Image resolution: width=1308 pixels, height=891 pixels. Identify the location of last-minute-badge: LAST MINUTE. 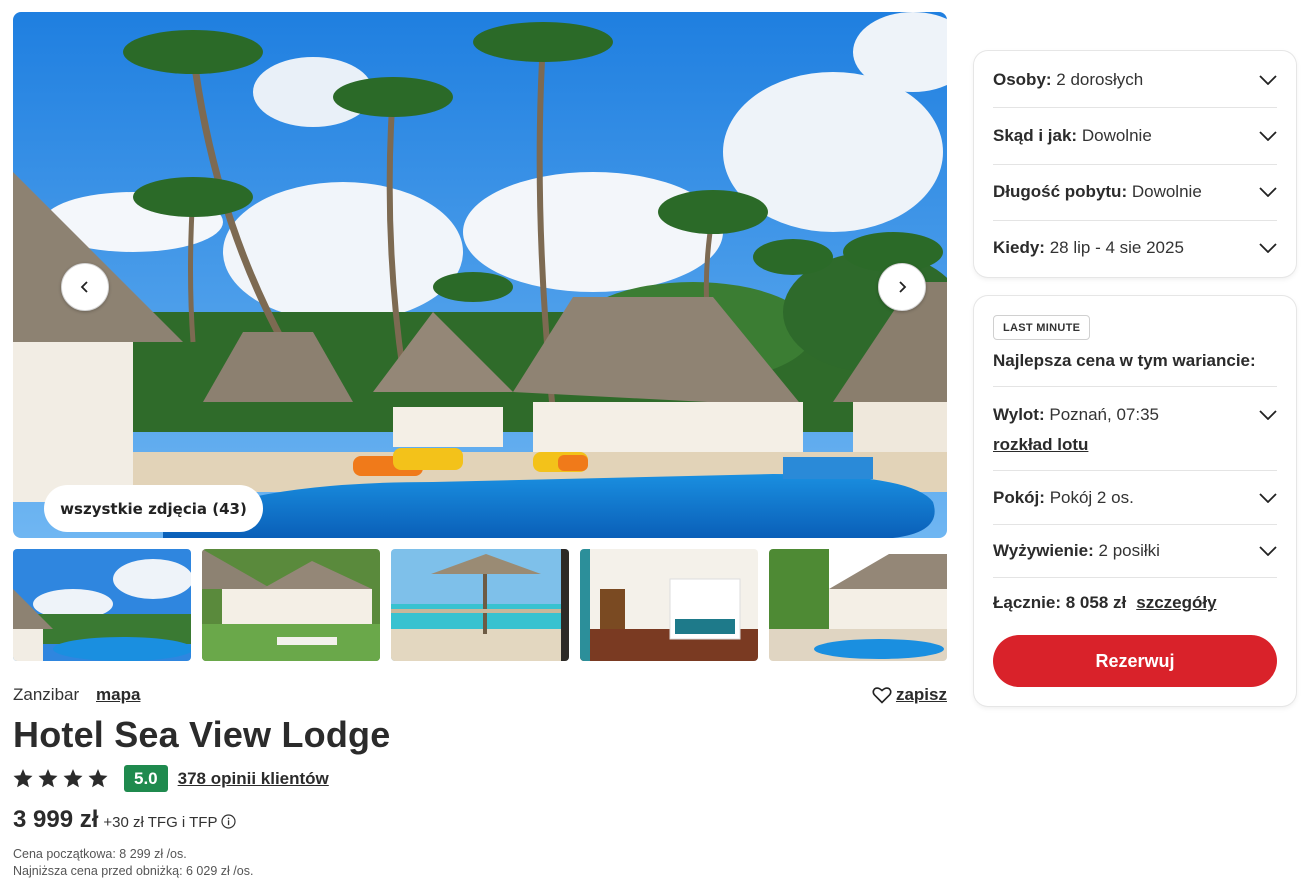
(1042, 327).